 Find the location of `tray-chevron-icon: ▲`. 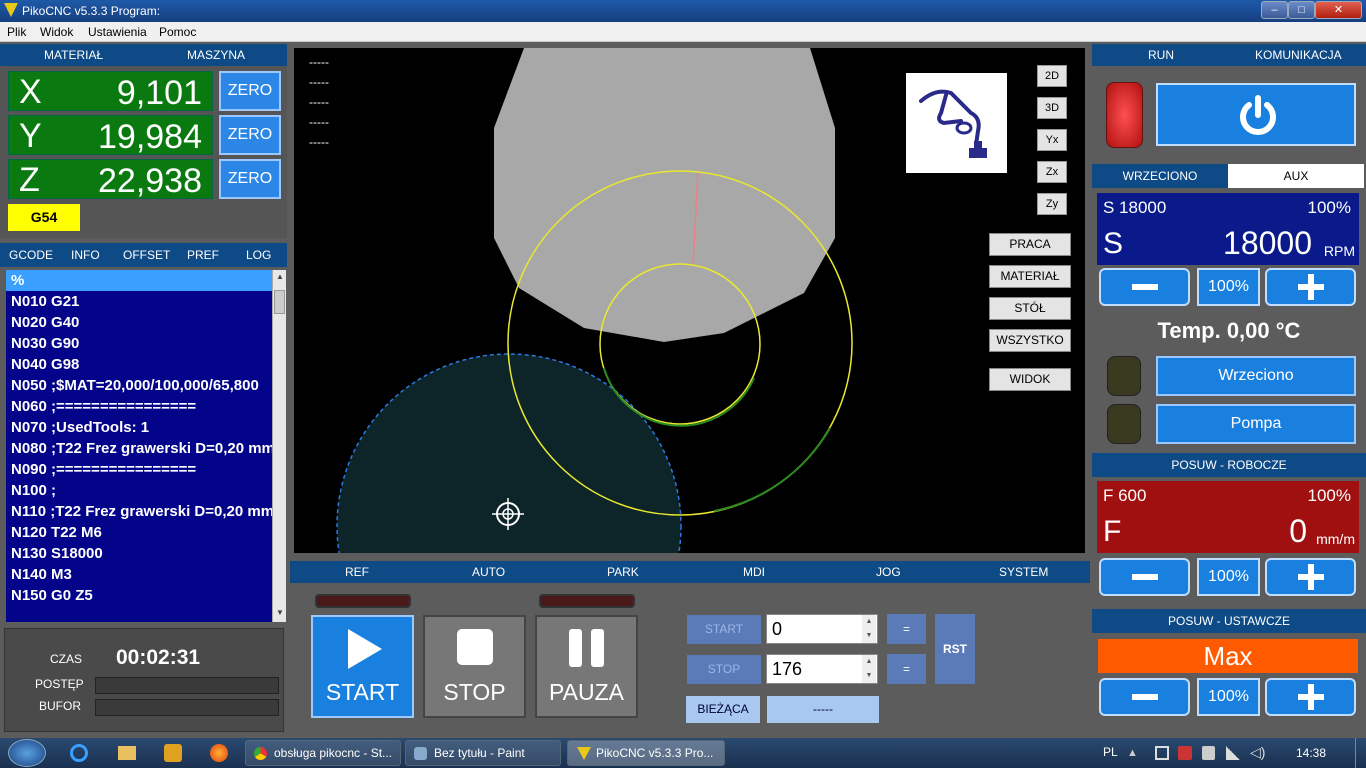

tray-chevron-icon: ▲ is located at coordinates (1132, 753).